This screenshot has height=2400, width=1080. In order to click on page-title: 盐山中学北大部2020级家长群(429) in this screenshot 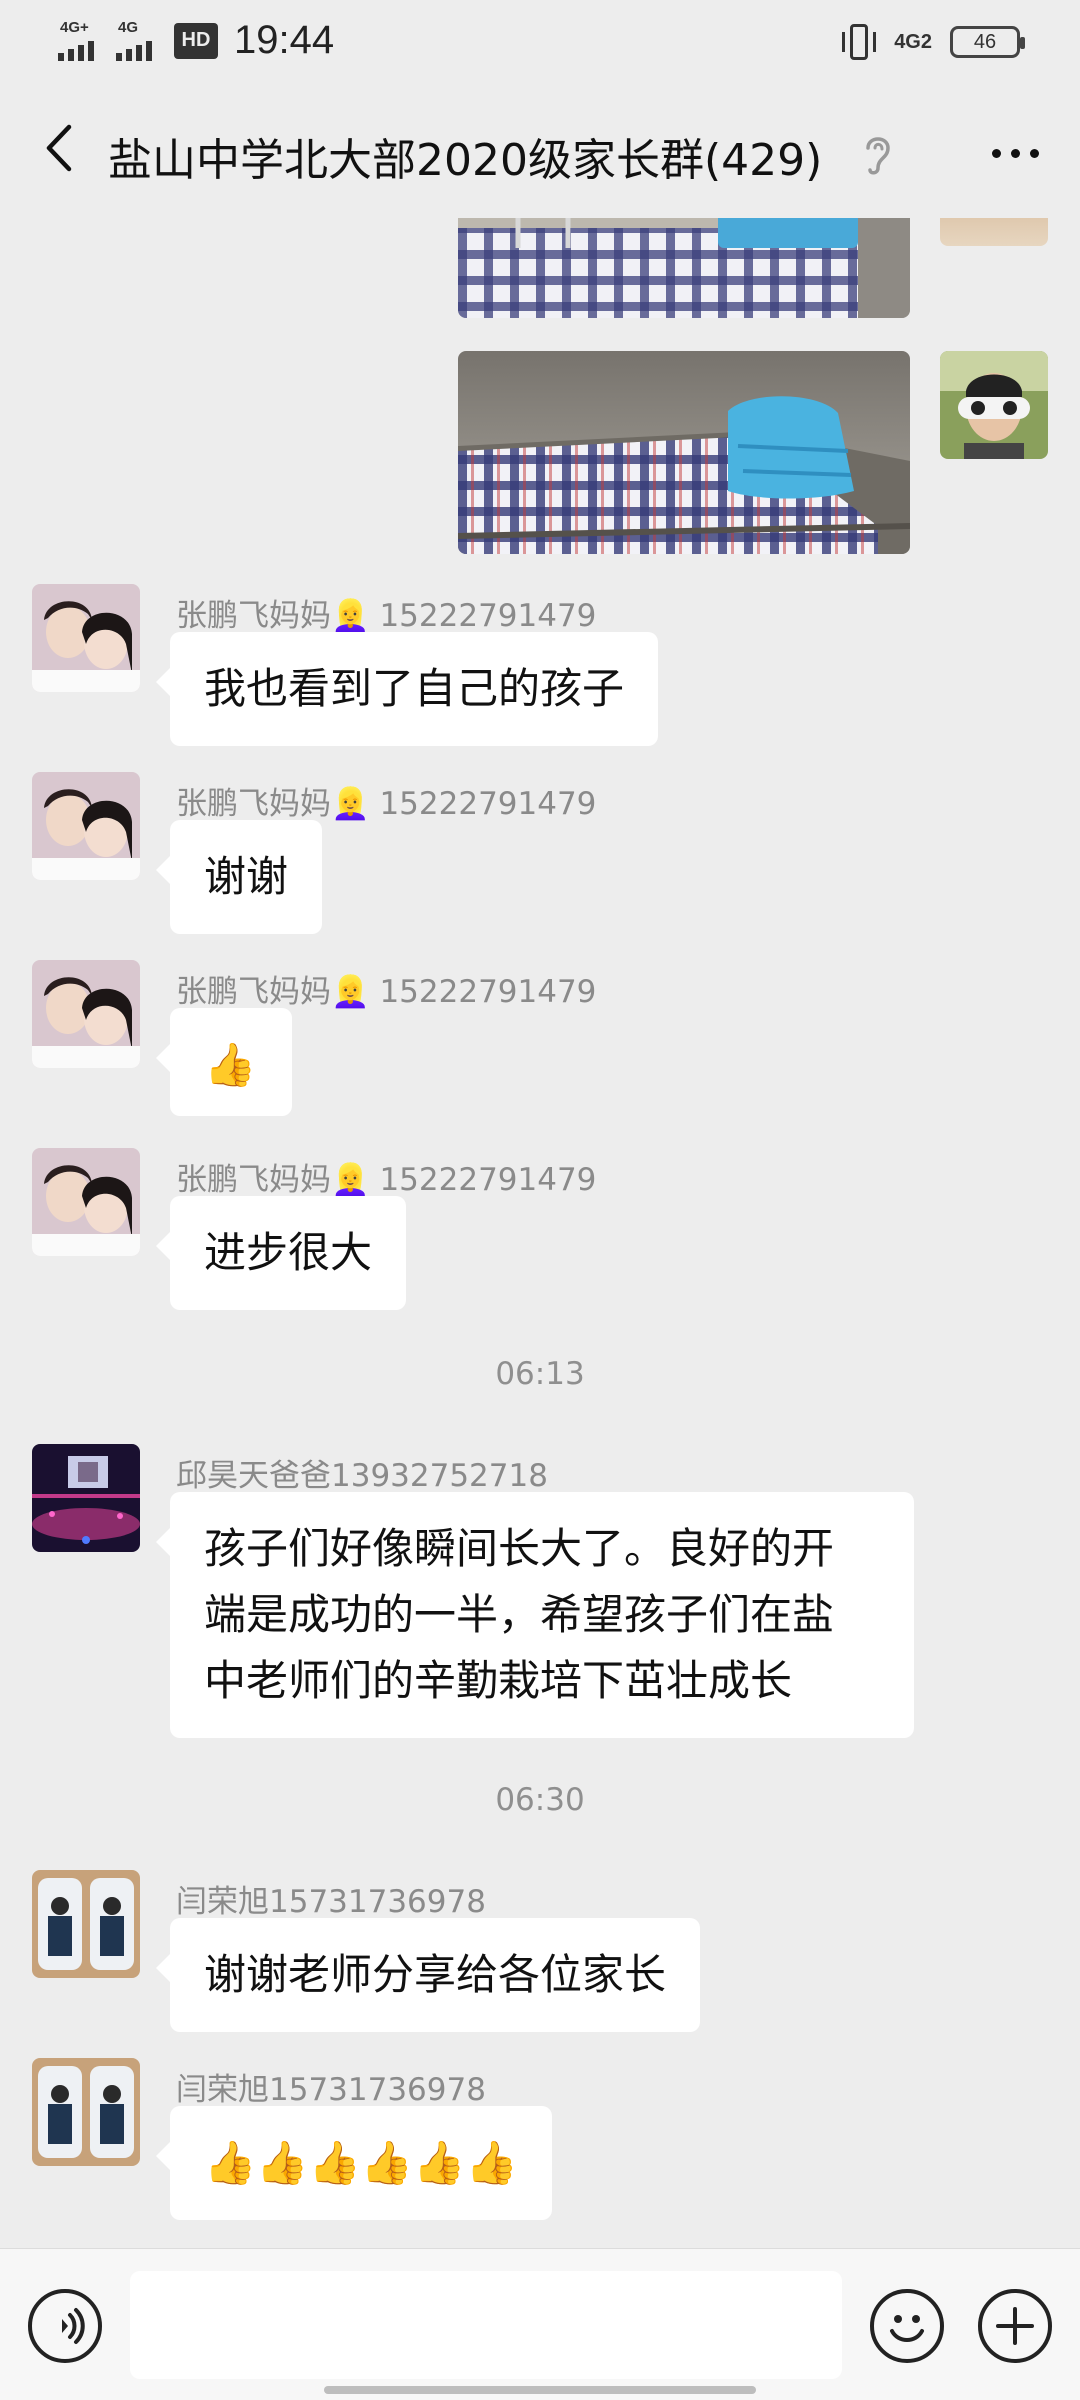, I will do `click(465, 160)`.